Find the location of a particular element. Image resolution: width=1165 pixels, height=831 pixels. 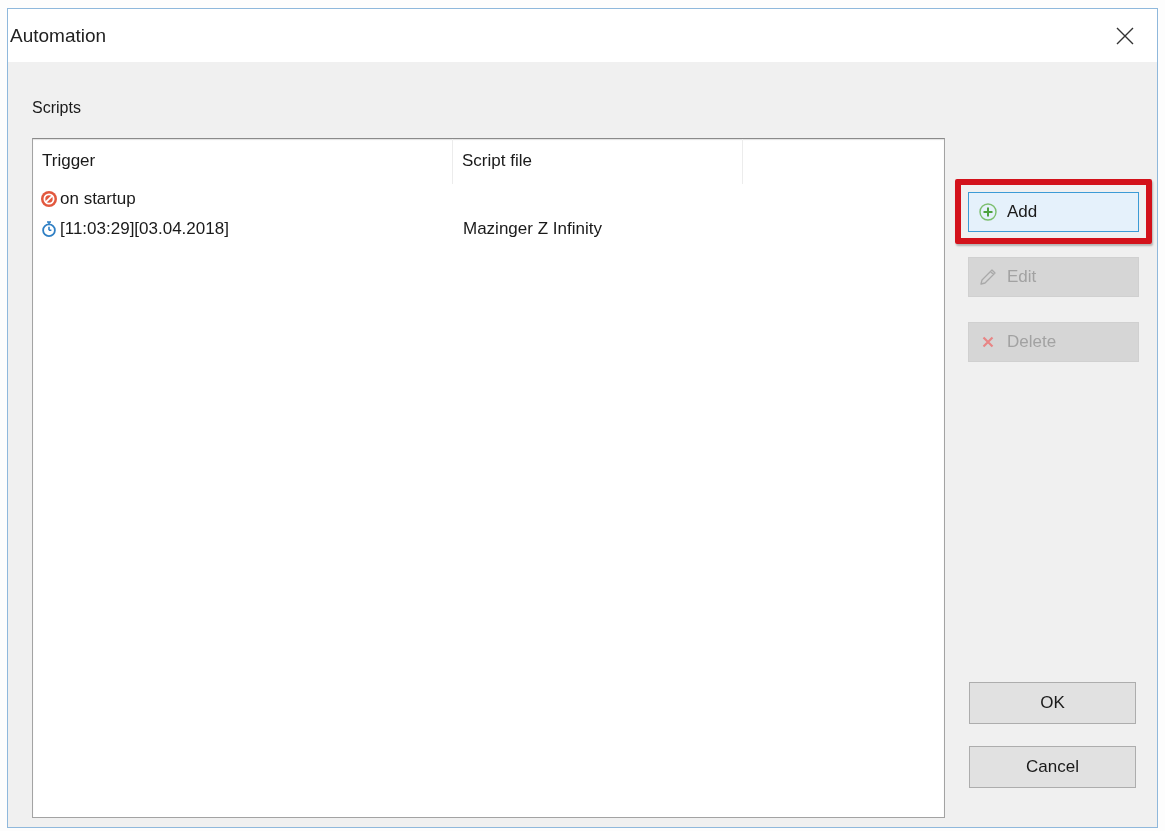

script-file-name: Mazinger Z Infinity is located at coordinates (532, 229).